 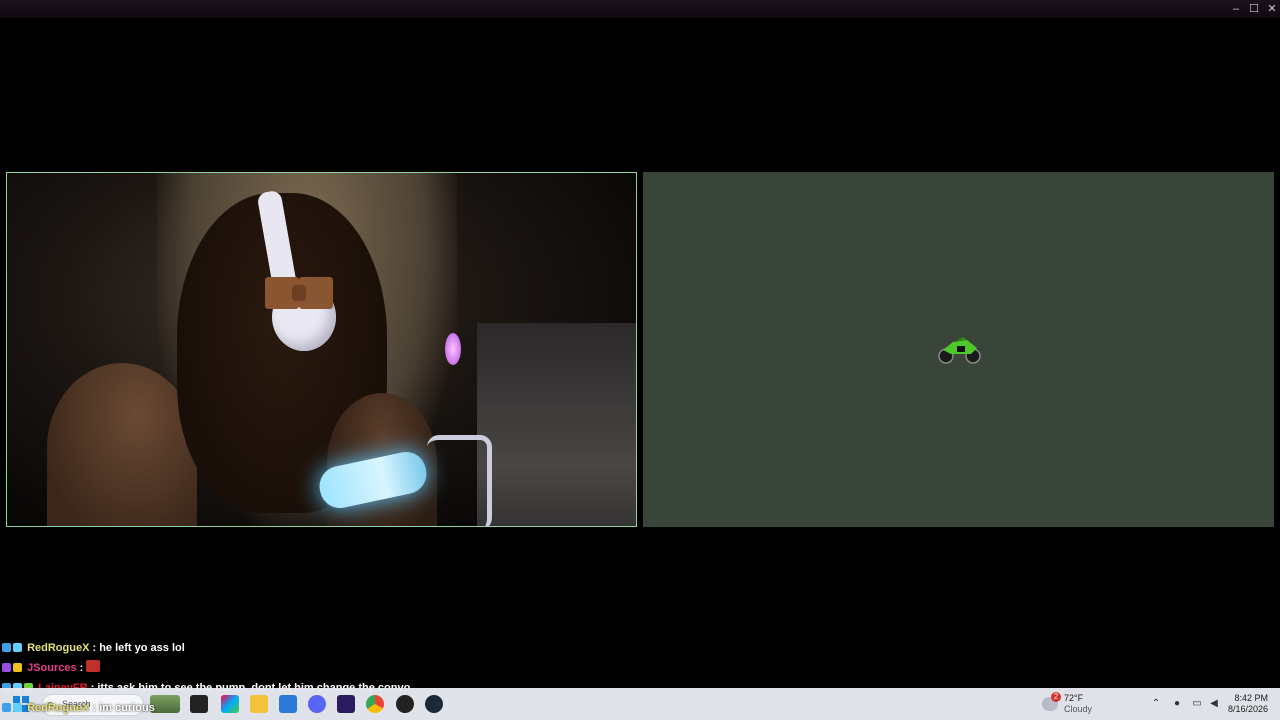 What do you see at coordinates (1156, 704) in the screenshot?
I see `chevron-up-icon: ⌃` at bounding box center [1156, 704].